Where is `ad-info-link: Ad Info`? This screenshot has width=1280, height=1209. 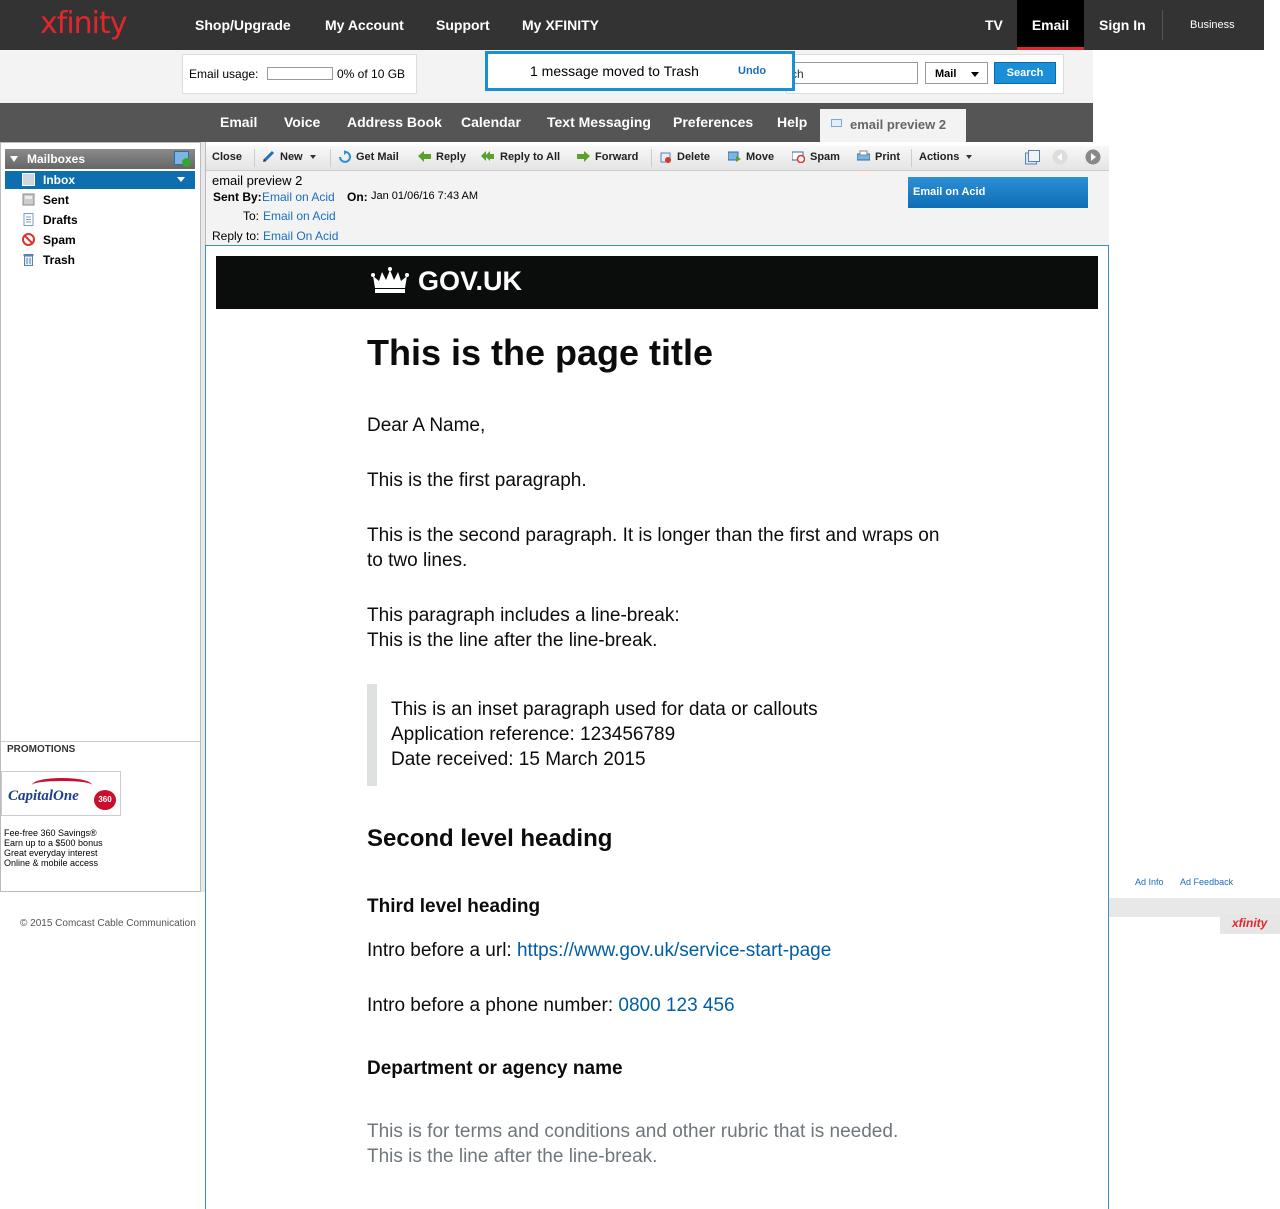 ad-info-link: Ad Info is located at coordinates (1149, 882).